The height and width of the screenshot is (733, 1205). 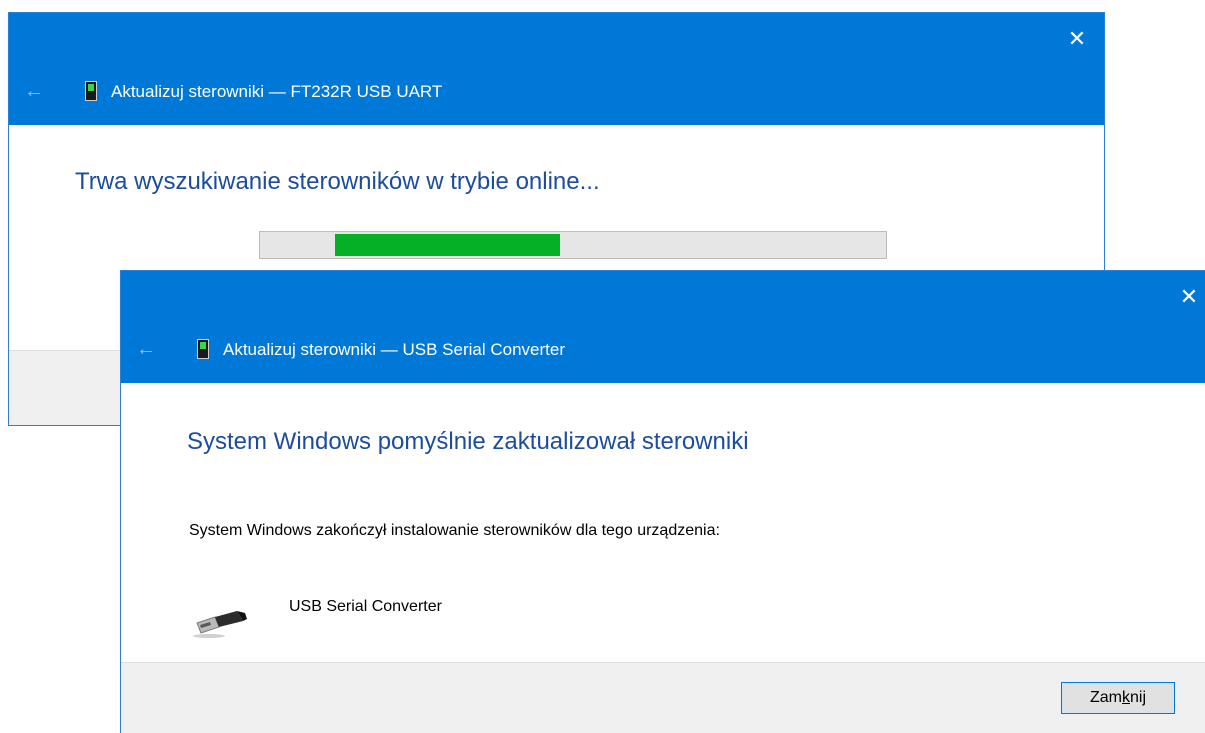 I want to click on close-button-mnemonic: k, so click(x=1125, y=697).